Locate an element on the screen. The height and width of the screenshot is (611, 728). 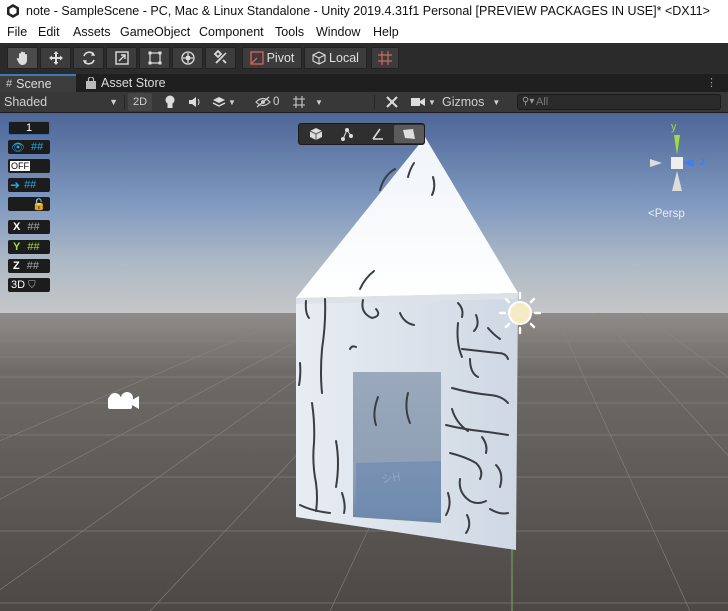
hand-tool-button is located at coordinates (22, 58).